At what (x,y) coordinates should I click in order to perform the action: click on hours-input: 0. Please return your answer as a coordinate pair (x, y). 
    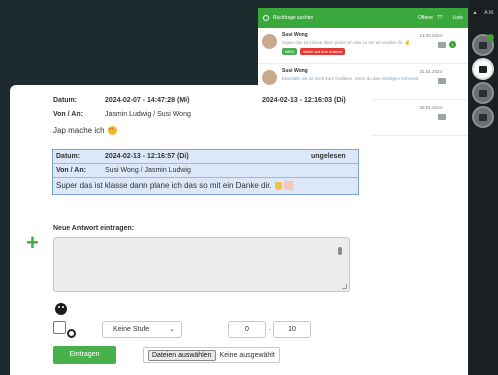
    Looking at the image, I should click on (247, 329).